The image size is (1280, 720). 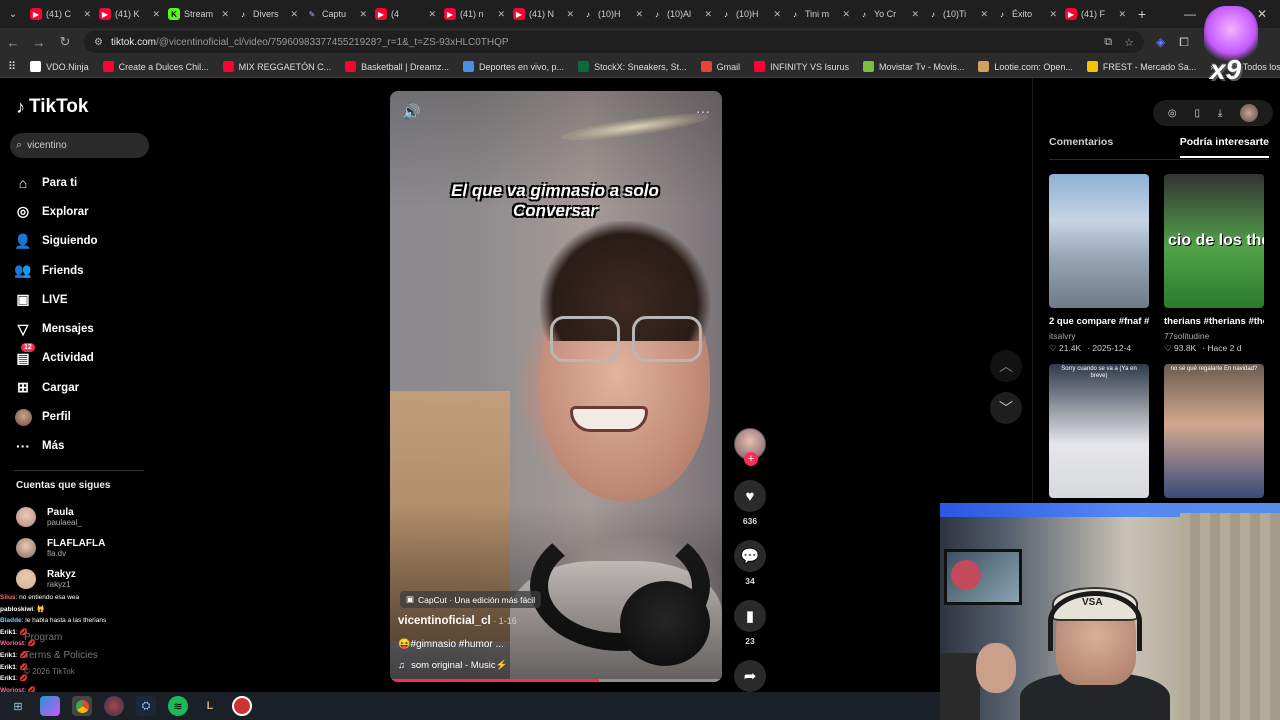 What do you see at coordinates (210, 706) in the screenshot?
I see `league-icon: L` at bounding box center [210, 706].